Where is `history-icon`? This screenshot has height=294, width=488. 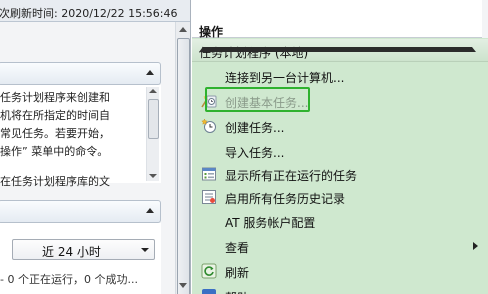
history-icon is located at coordinates (209, 197).